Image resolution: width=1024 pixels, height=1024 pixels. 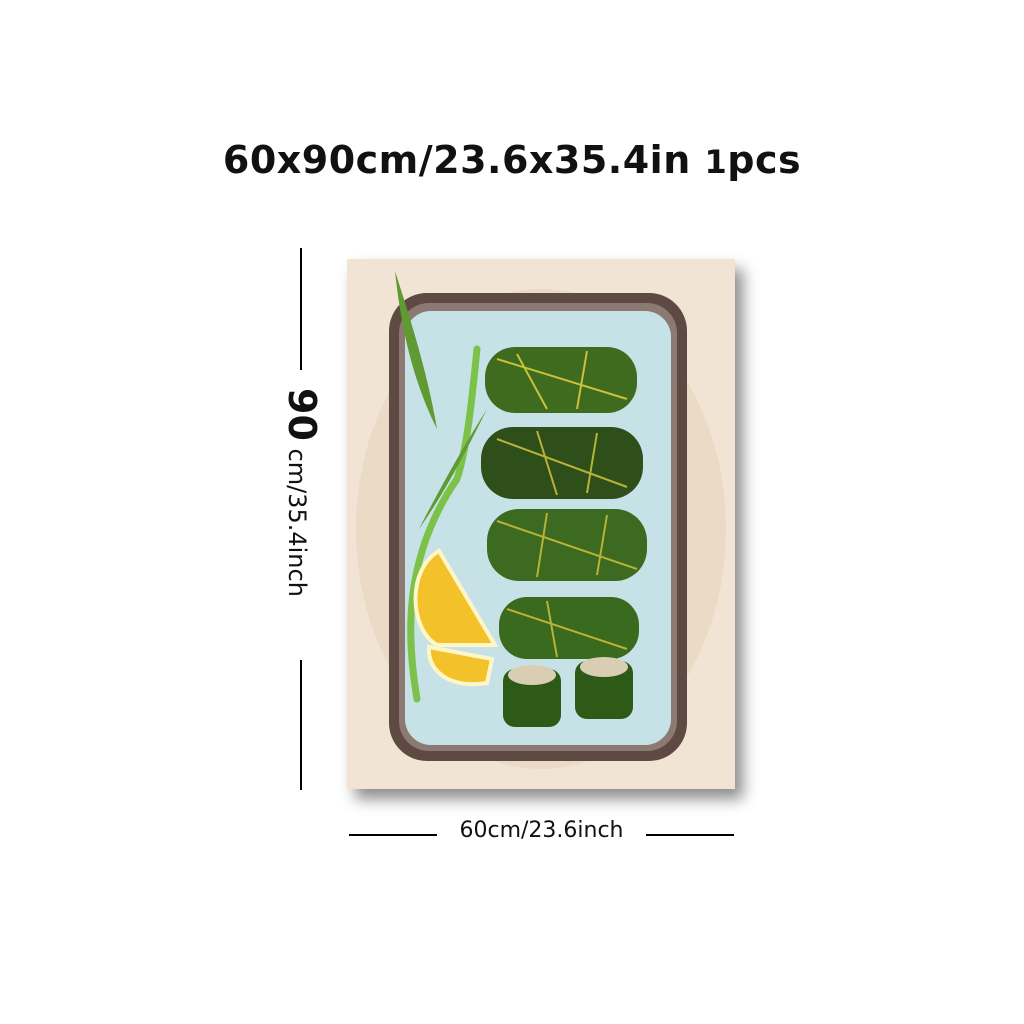 I want to click on size-text: 60x90cm/23.6x35.4in, so click(x=456, y=160).